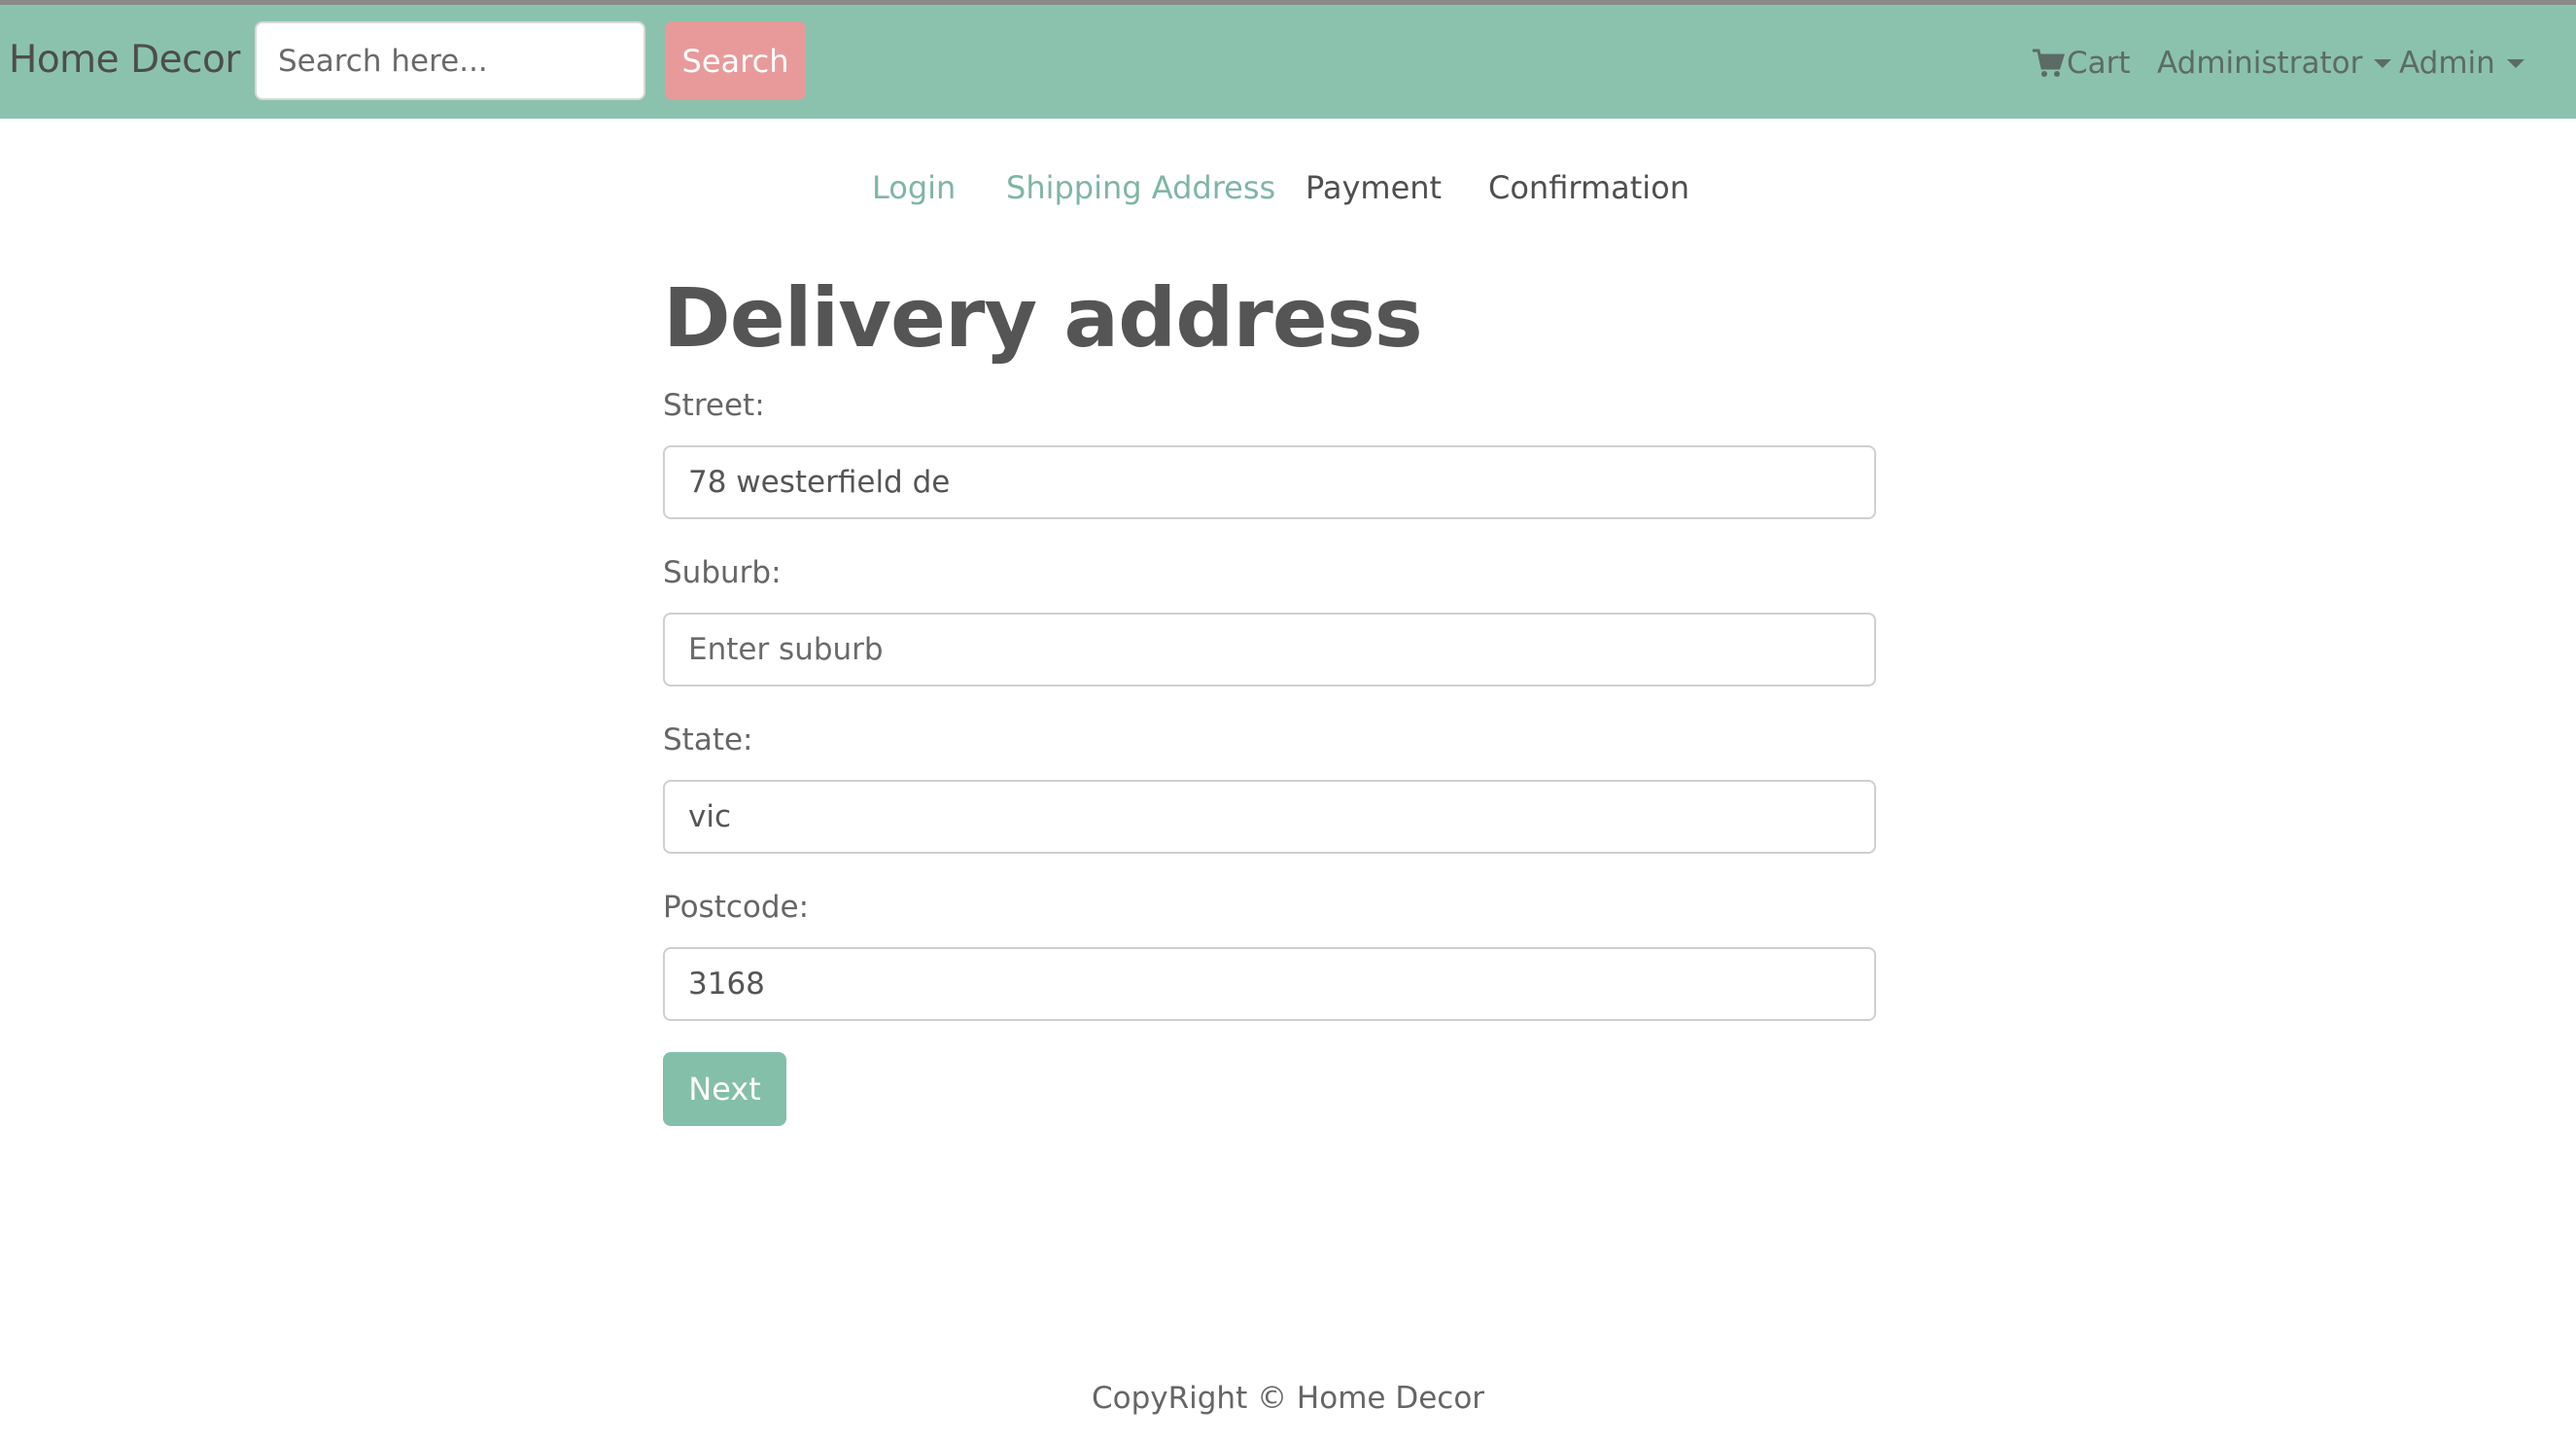 This screenshot has height=1443, width=2576. I want to click on admin-dropdown: Admin, so click(2461, 63).